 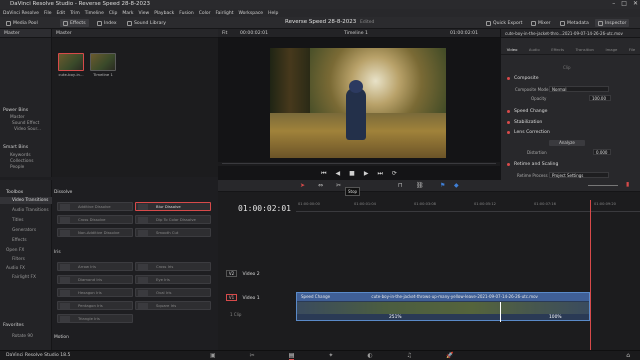 I want to click on menu-view: View, so click(x=144, y=13).